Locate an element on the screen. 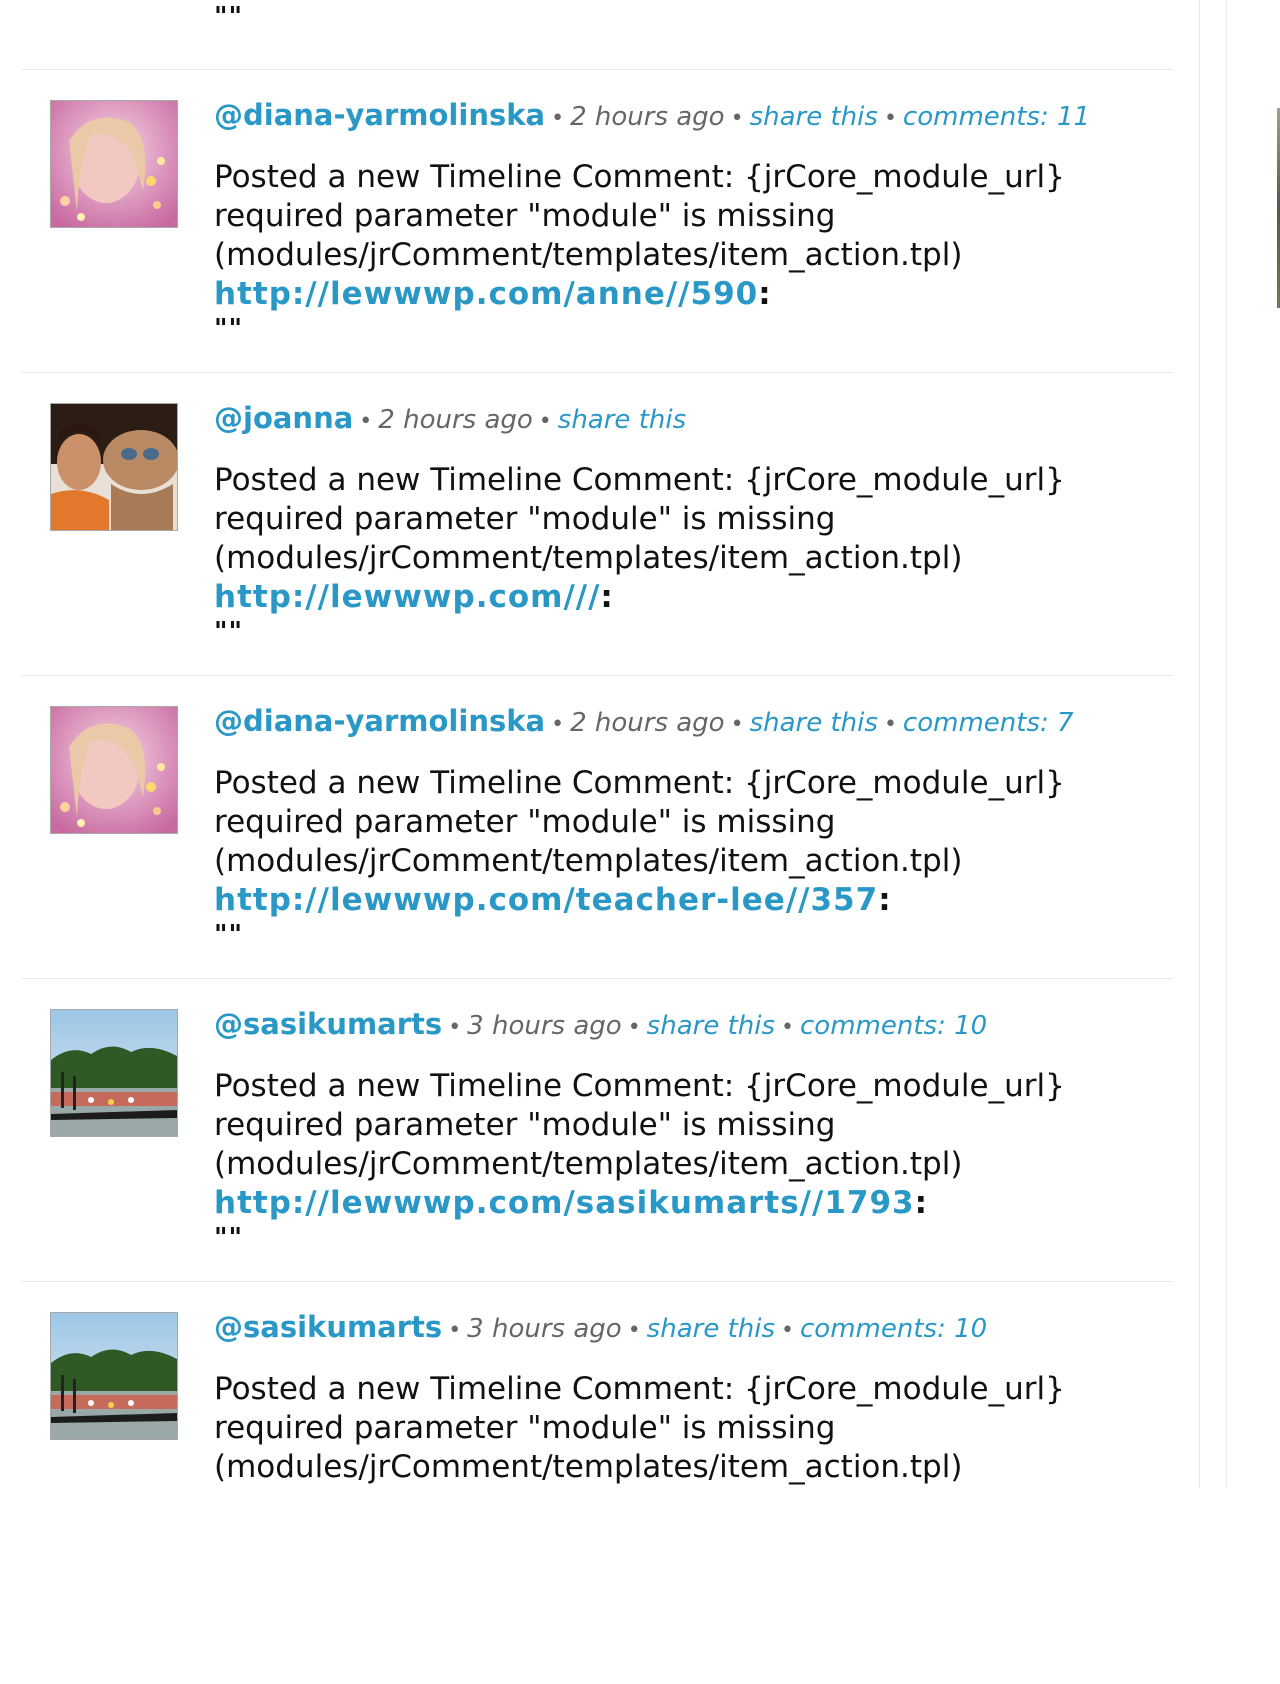  username-link: @joanna is located at coordinates (283, 418).